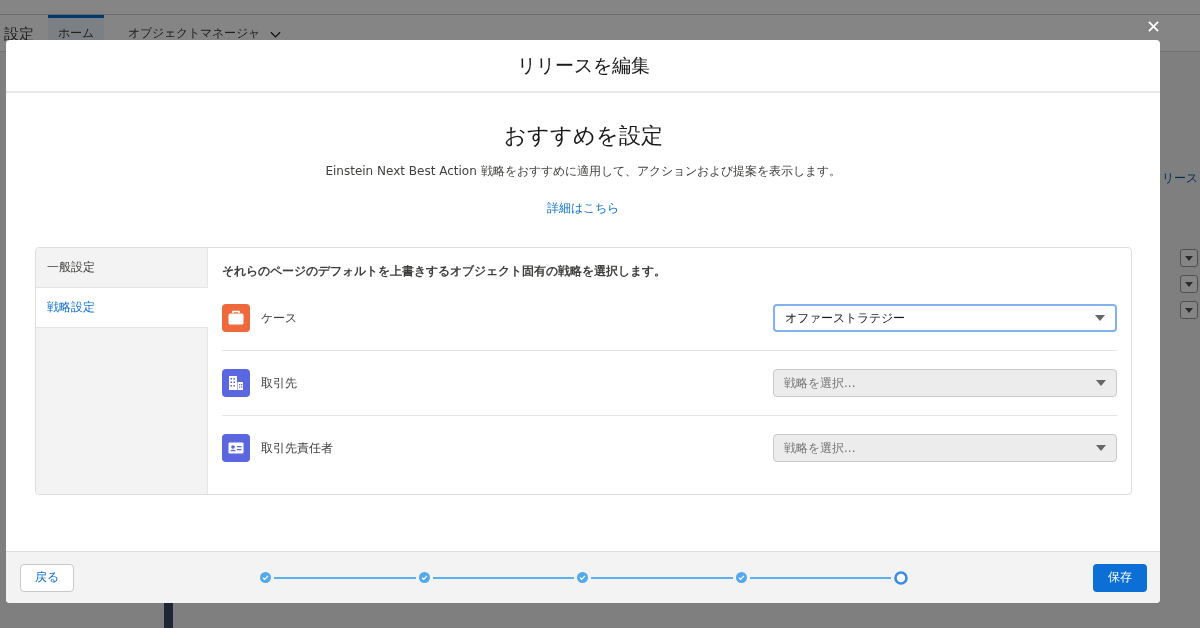 This screenshot has width=1200, height=628. Describe the element at coordinates (945, 318) in the screenshot. I see `strategy-select: オファーストラテジー` at that location.